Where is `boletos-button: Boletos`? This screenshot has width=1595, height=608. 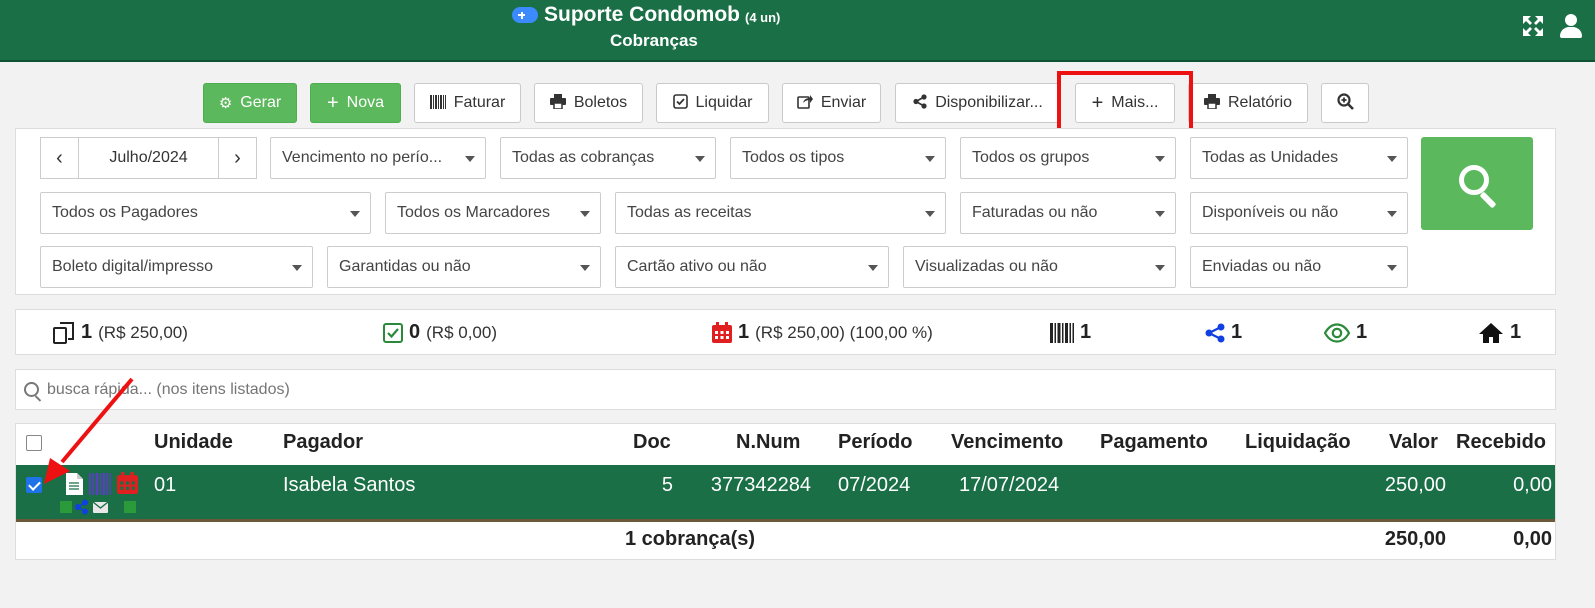
boletos-button: Boletos is located at coordinates (588, 103).